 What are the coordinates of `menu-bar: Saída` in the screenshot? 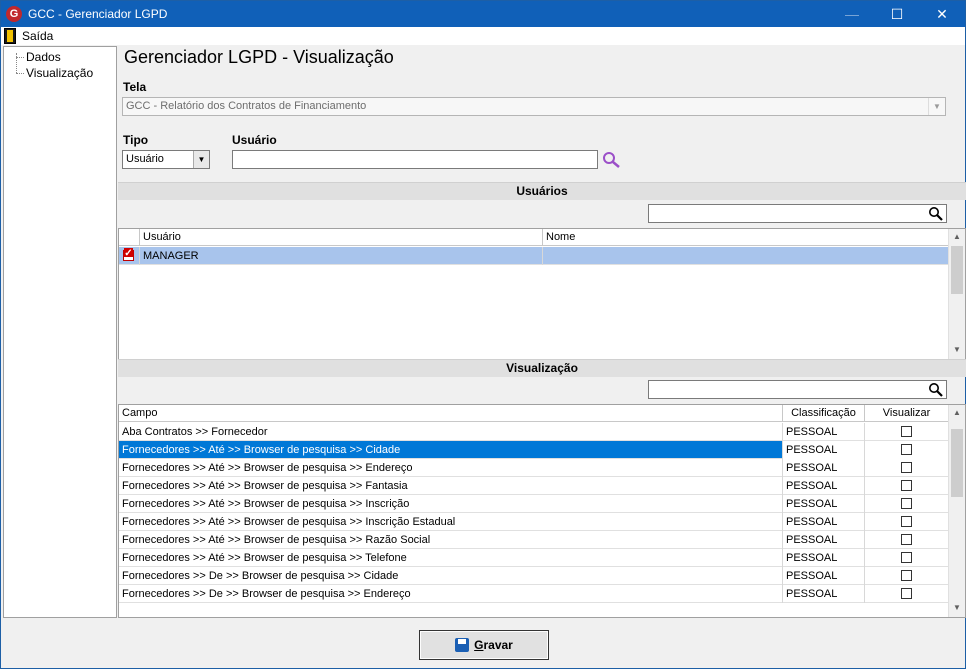 It's located at (483, 36).